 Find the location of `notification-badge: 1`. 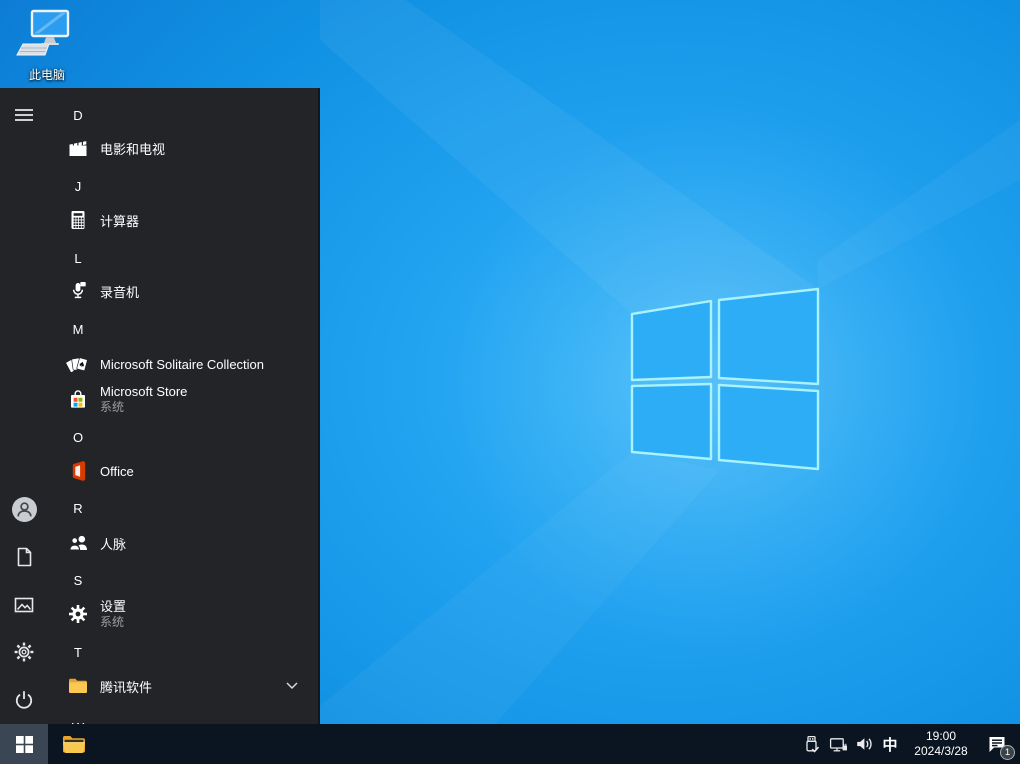

notification-badge: 1 is located at coordinates (1007, 752).